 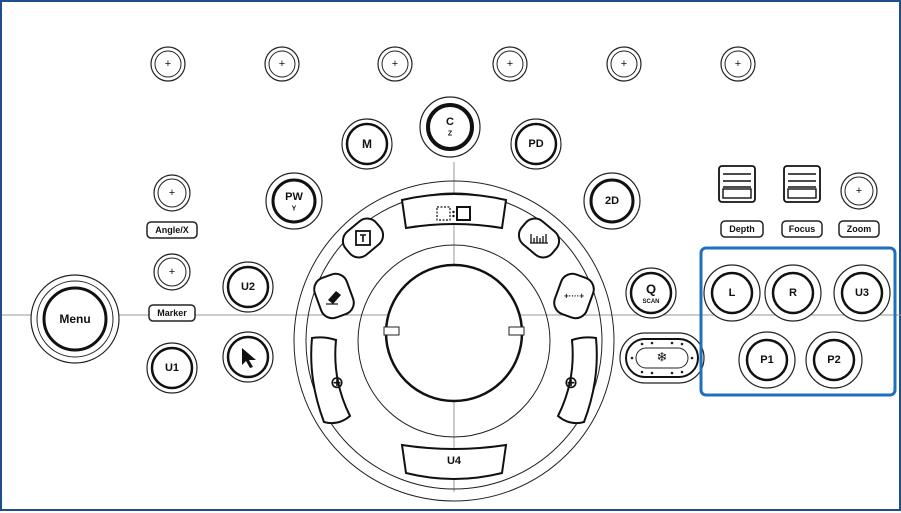 I want to click on annotate-button, so click(x=363, y=238).